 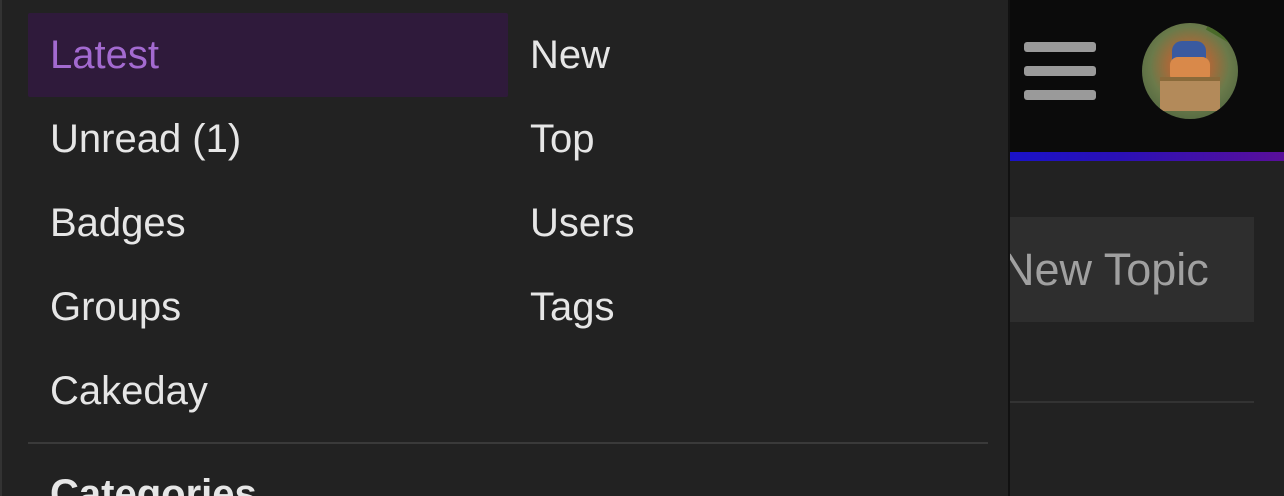 I want to click on new-topic-button: New Topic, so click(x=1132, y=269).